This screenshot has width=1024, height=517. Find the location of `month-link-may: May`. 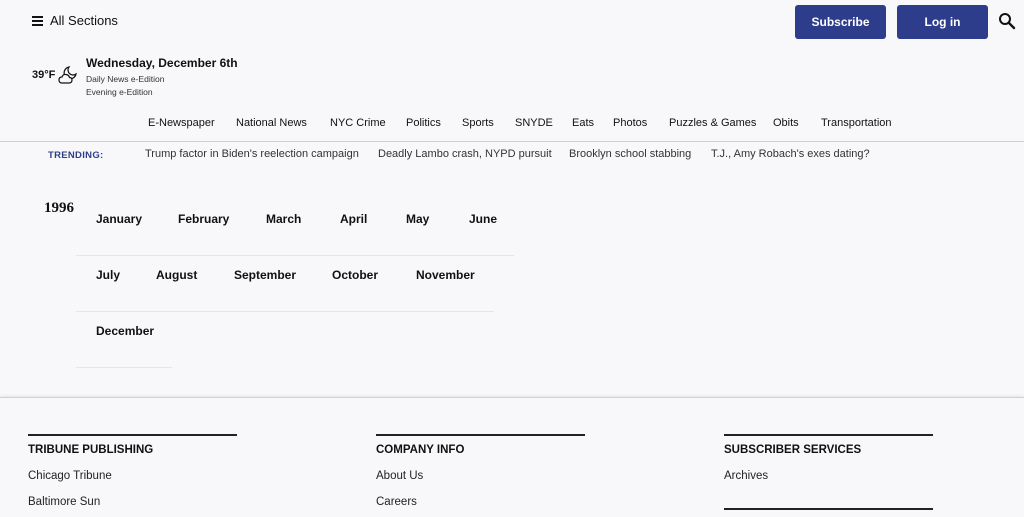

month-link-may: May is located at coordinates (417, 219).